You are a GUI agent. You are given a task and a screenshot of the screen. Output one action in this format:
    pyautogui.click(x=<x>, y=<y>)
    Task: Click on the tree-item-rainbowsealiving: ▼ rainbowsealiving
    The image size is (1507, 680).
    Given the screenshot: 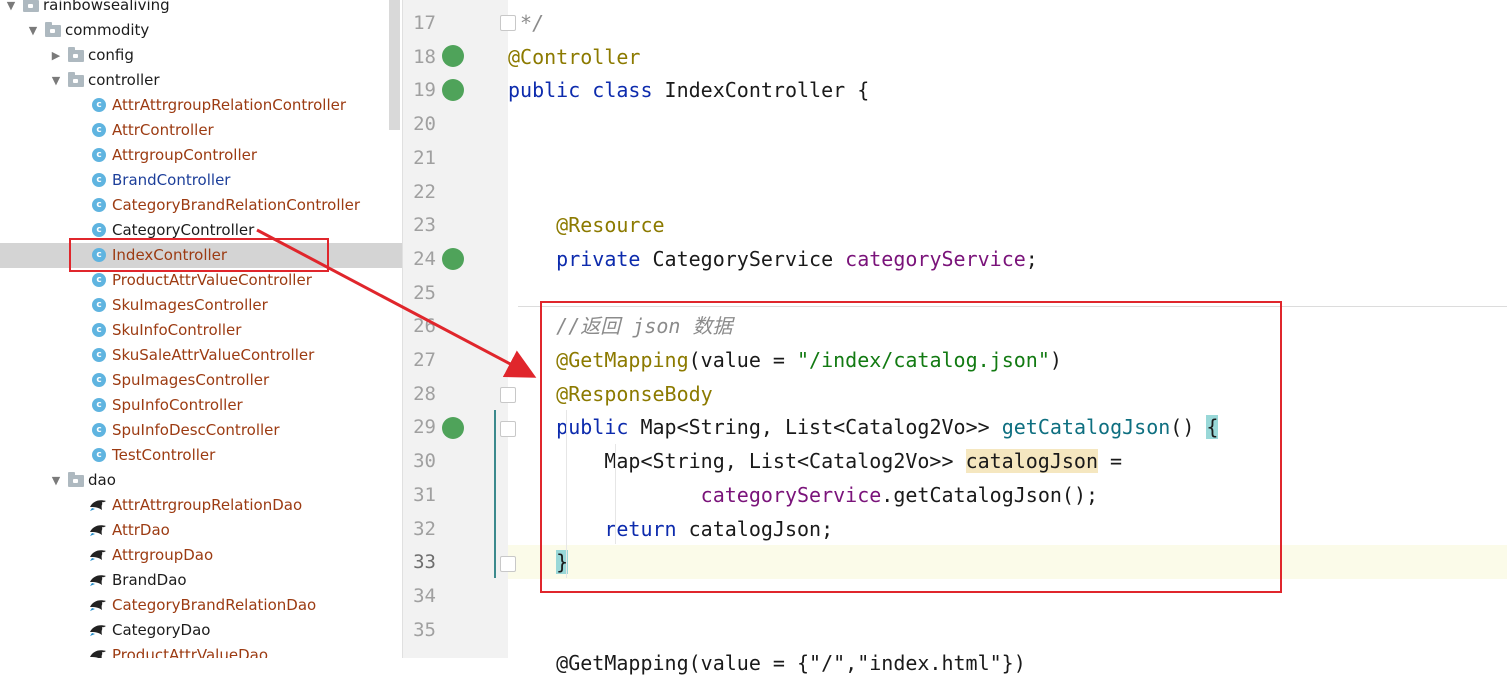 What is the action you would take?
    pyautogui.click(x=201, y=9)
    